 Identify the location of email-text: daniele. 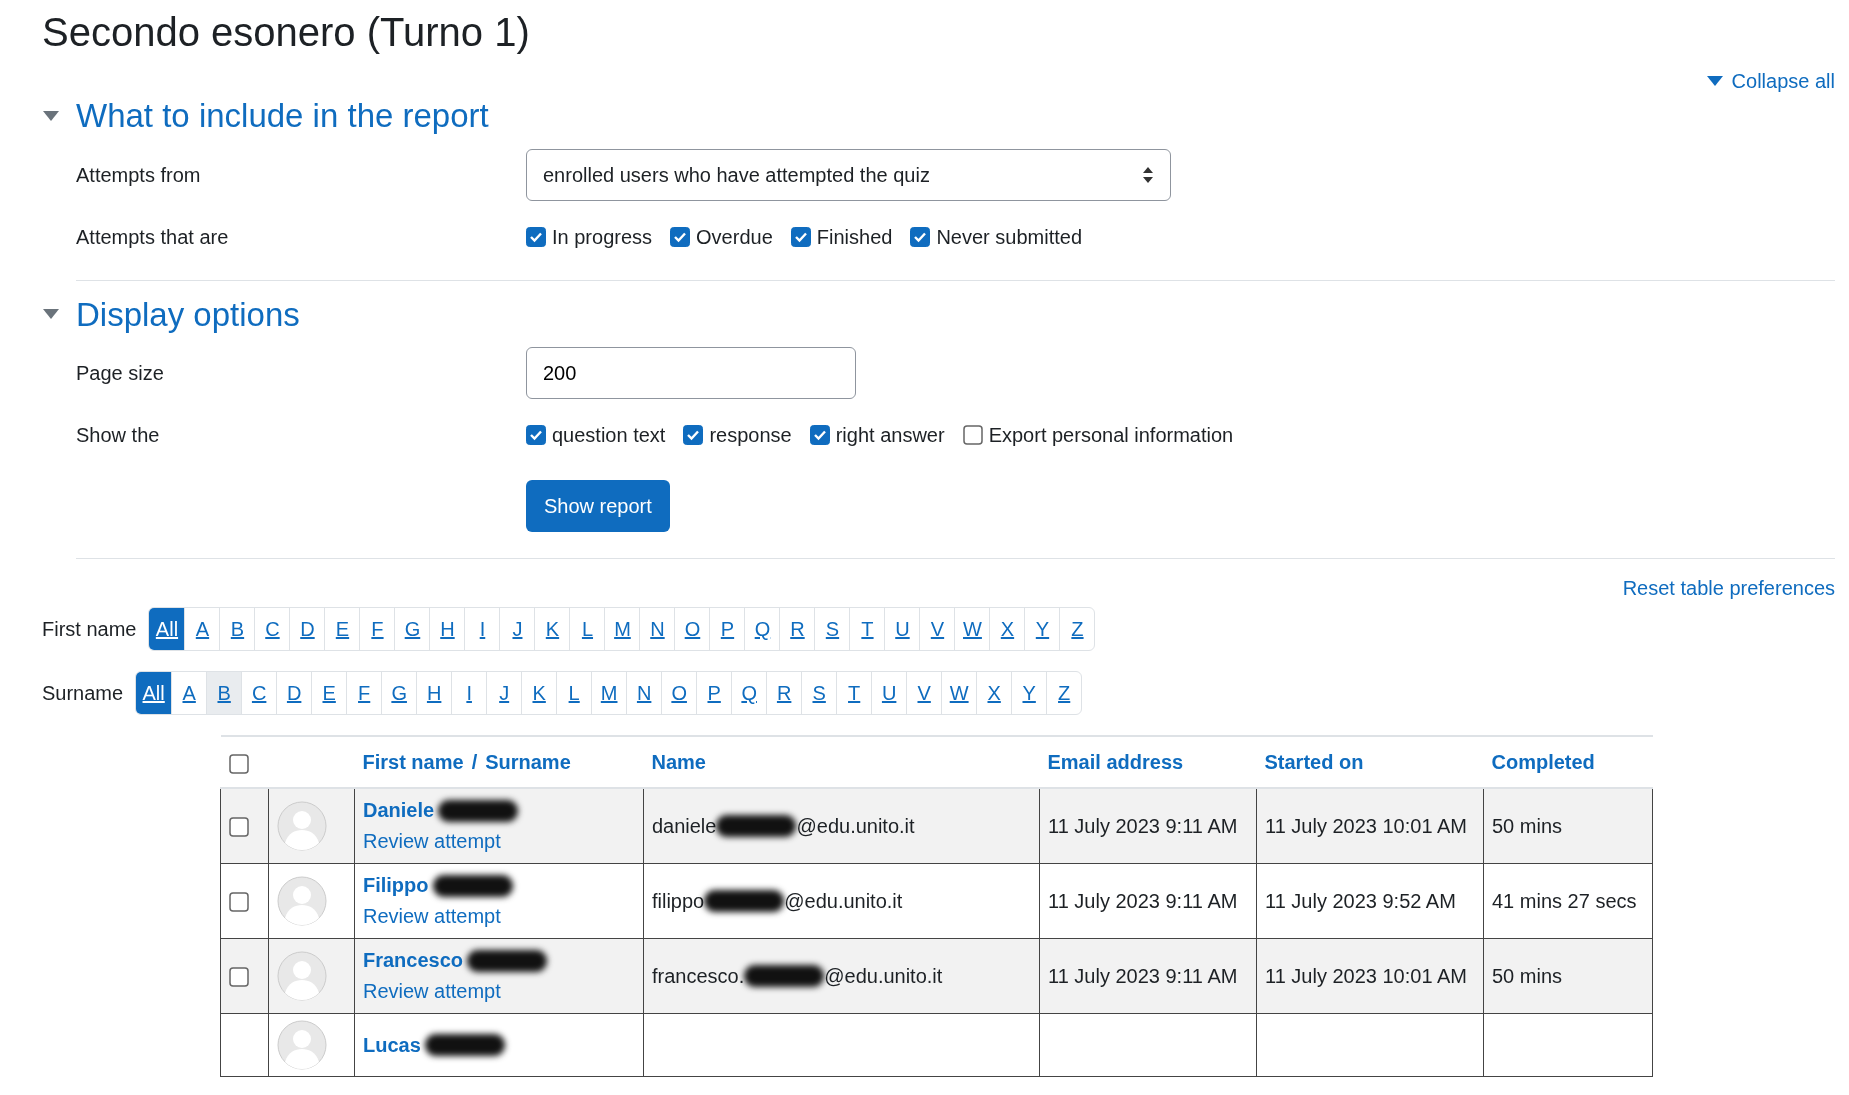
(684, 826).